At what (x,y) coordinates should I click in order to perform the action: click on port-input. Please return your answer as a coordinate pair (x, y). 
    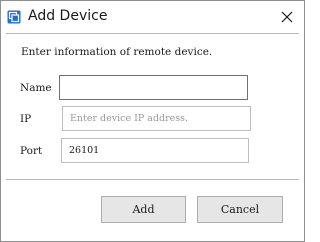
    Looking at the image, I should click on (155, 150).